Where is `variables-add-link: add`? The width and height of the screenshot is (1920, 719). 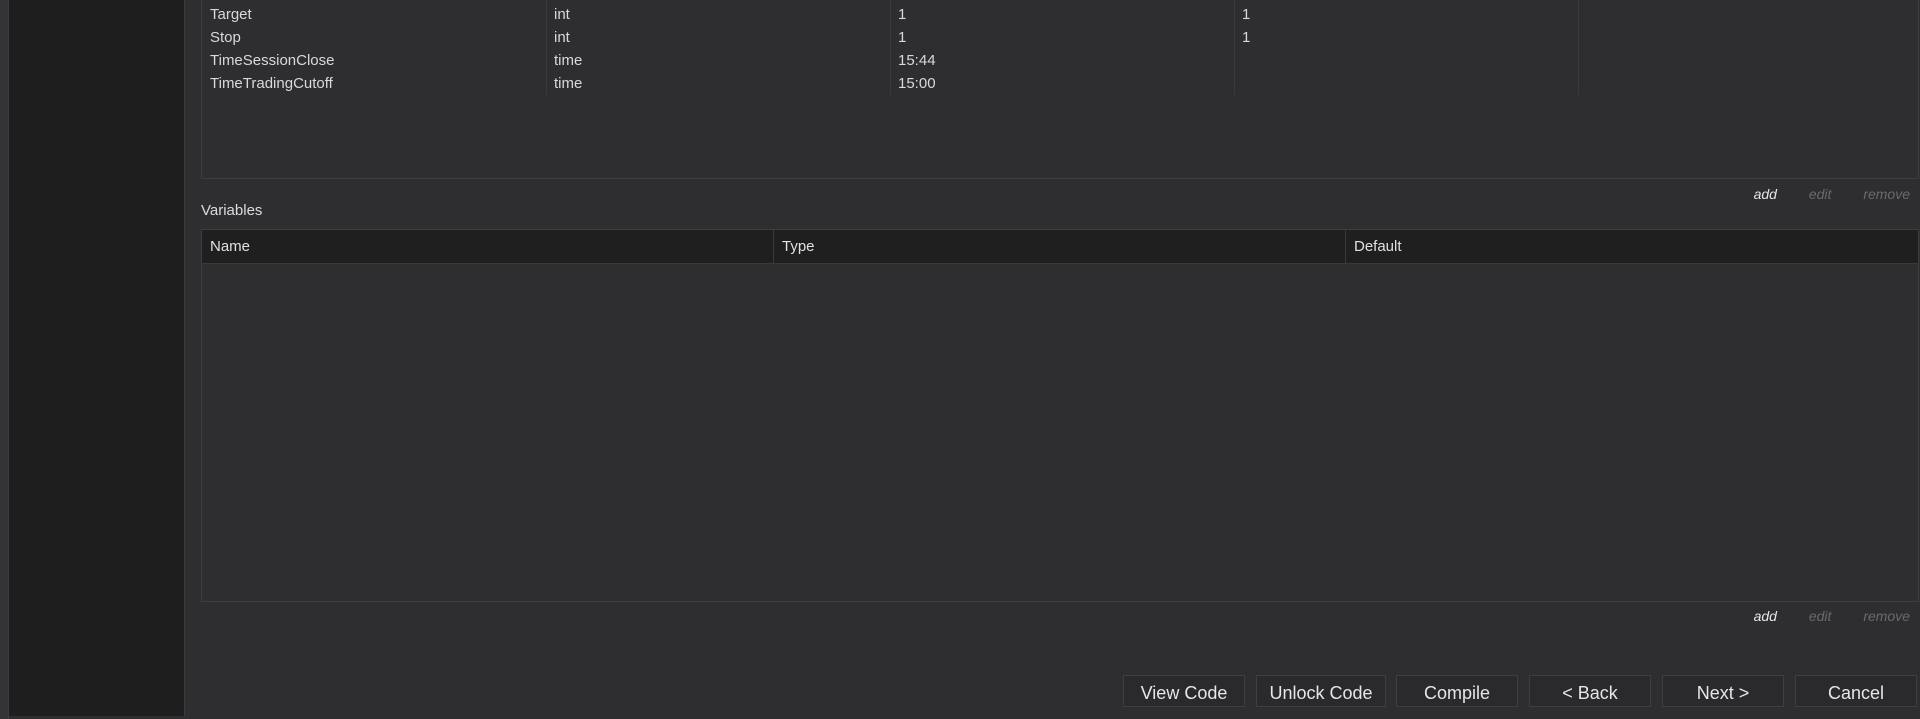 variables-add-link: add is located at coordinates (1765, 616).